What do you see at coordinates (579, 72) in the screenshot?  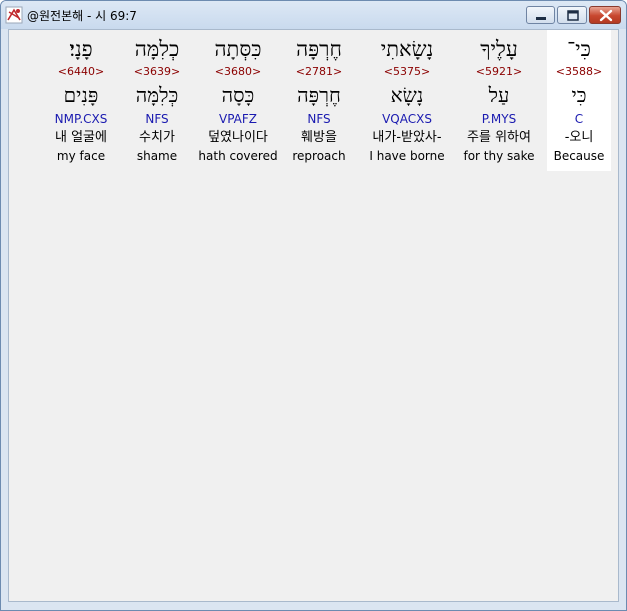 I see `strongs-number: <3588>` at bounding box center [579, 72].